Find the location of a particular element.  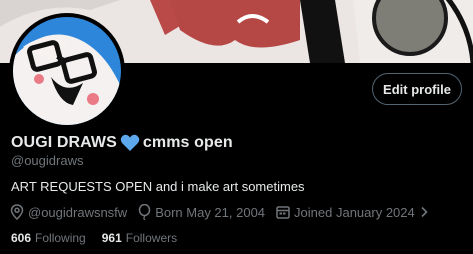

map-pin-icon is located at coordinates (17, 212).